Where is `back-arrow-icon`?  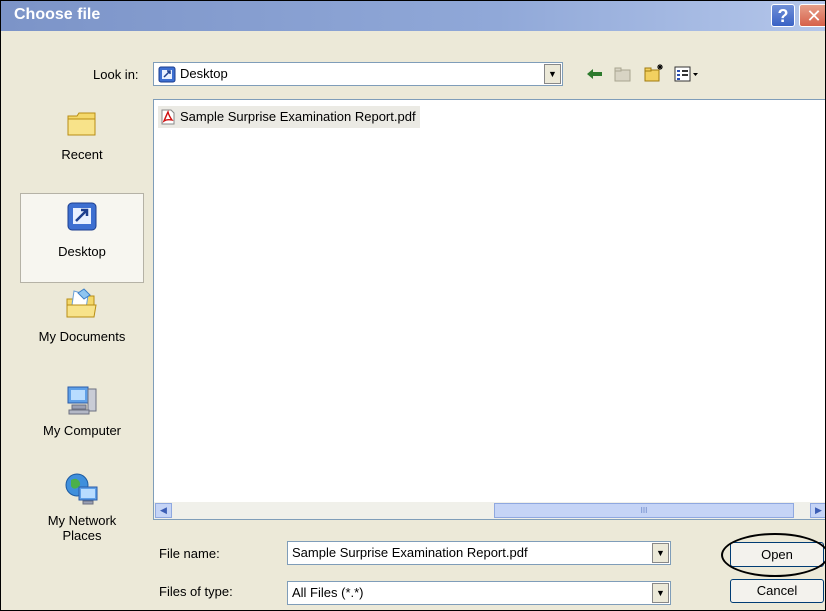
back-arrow-icon is located at coordinates (595, 74).